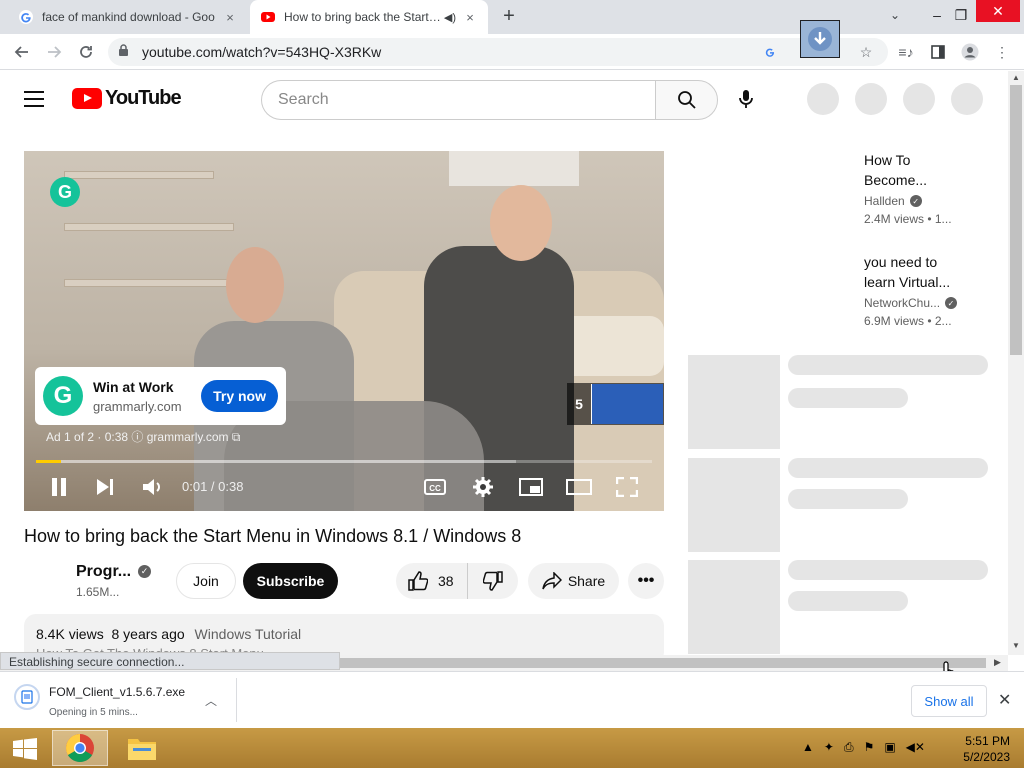 The height and width of the screenshot is (768, 1024). I want to click on volume-icon, so click(151, 487).